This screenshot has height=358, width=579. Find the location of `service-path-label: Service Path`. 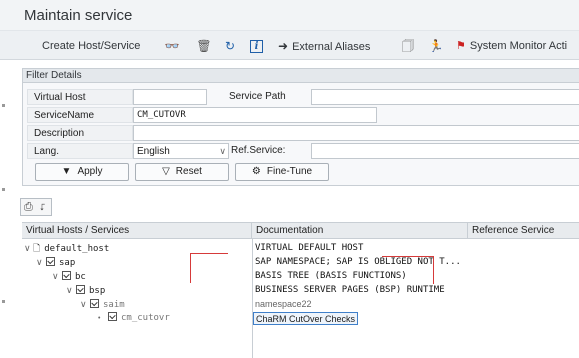

service-path-label: Service Path is located at coordinates (257, 96).